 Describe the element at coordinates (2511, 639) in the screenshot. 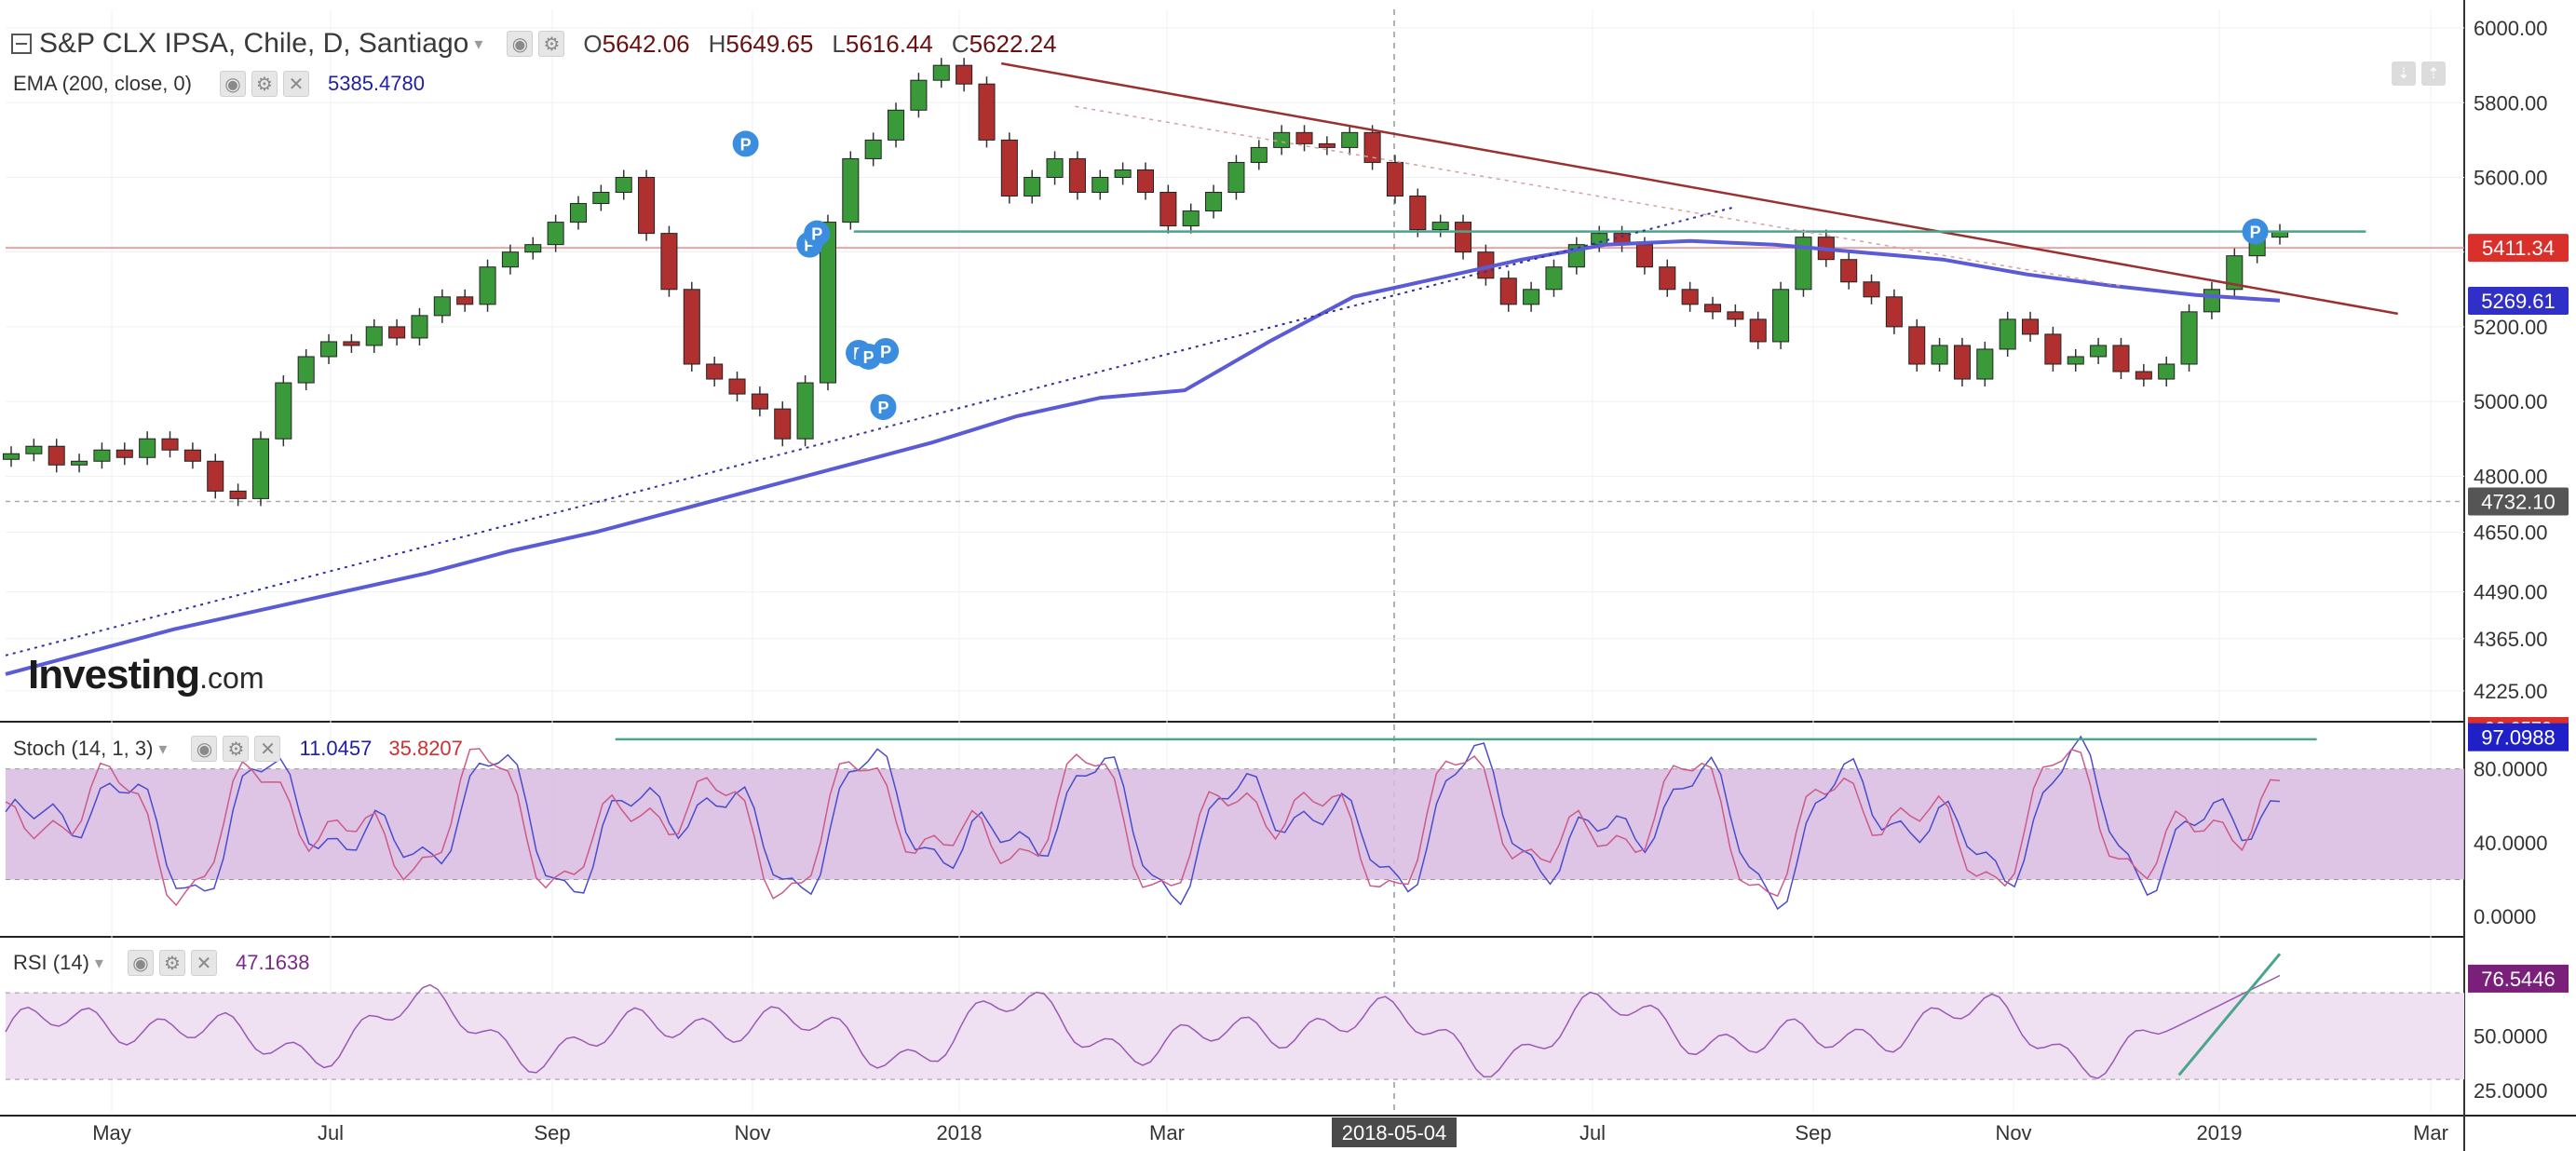

I see `price-tick-label: 4365.00` at that location.